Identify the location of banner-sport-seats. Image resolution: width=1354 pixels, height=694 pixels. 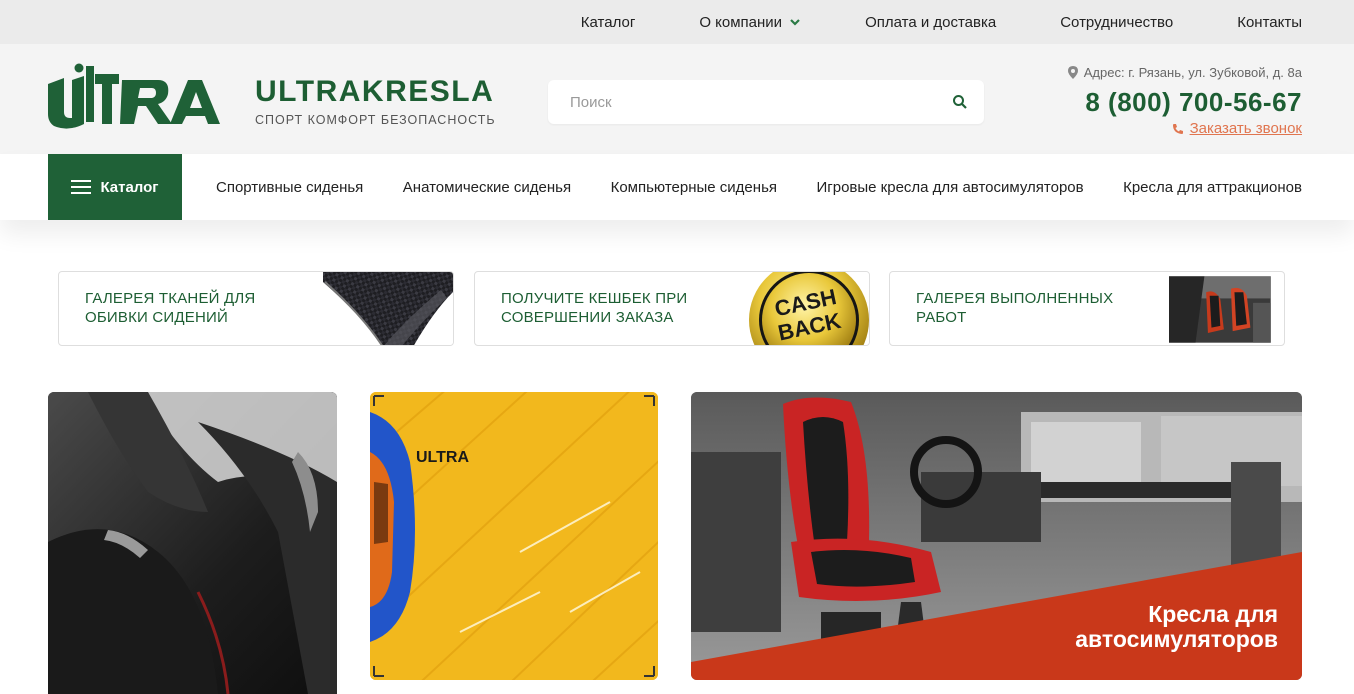
(192, 543).